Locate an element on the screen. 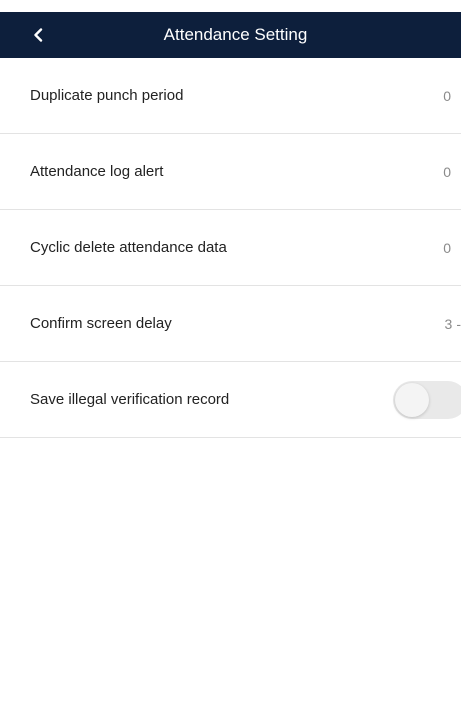 This screenshot has height=727, width=461. setting-cyclic-delete-attendance-data: Cyclic delete attendance data 0 is located at coordinates (230, 248).